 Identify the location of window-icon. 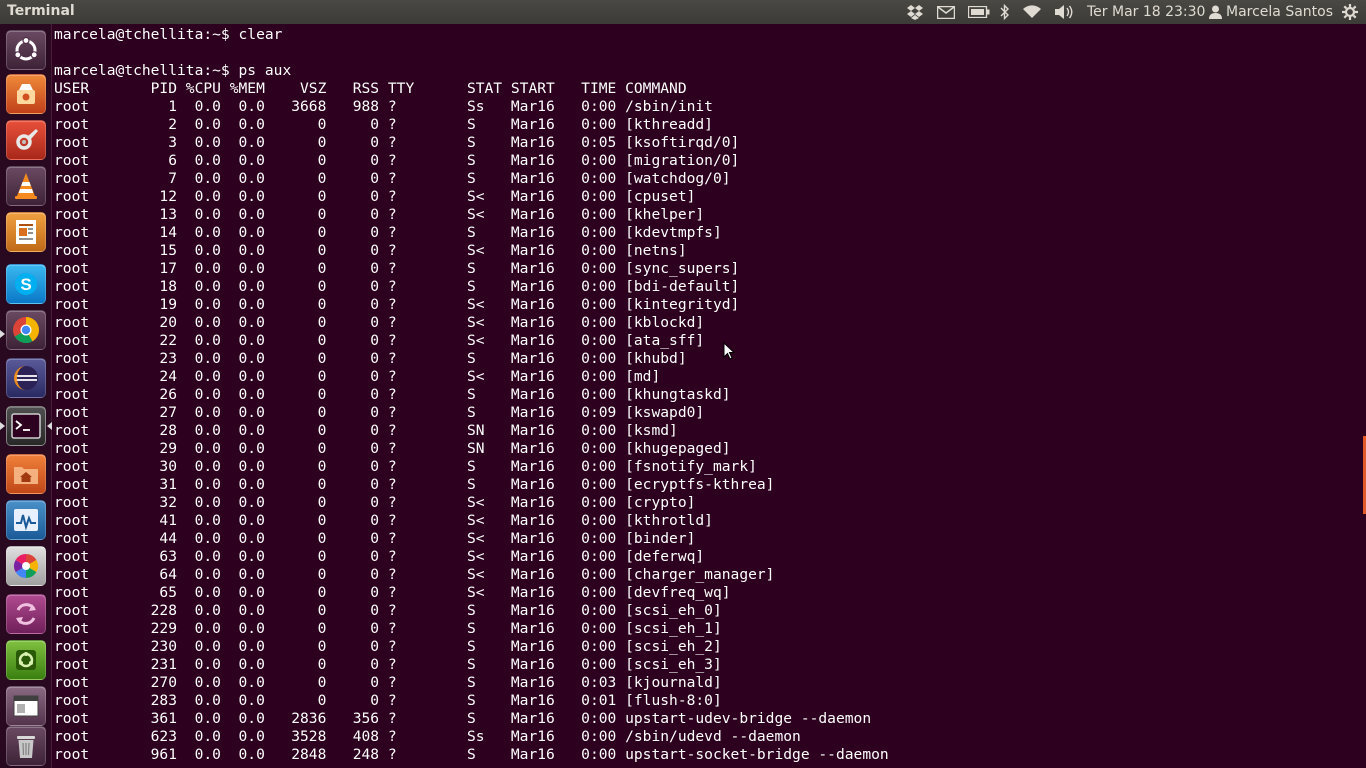
(26, 706).